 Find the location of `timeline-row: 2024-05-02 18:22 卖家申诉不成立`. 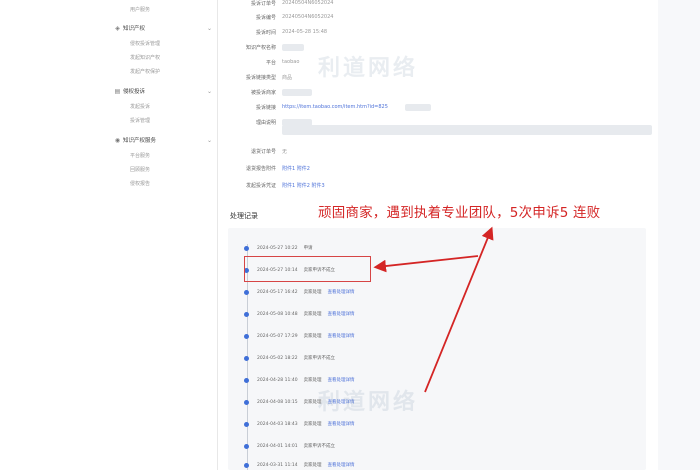

timeline-row: 2024-05-02 18:22 卖家申诉不成立 is located at coordinates (292, 358).